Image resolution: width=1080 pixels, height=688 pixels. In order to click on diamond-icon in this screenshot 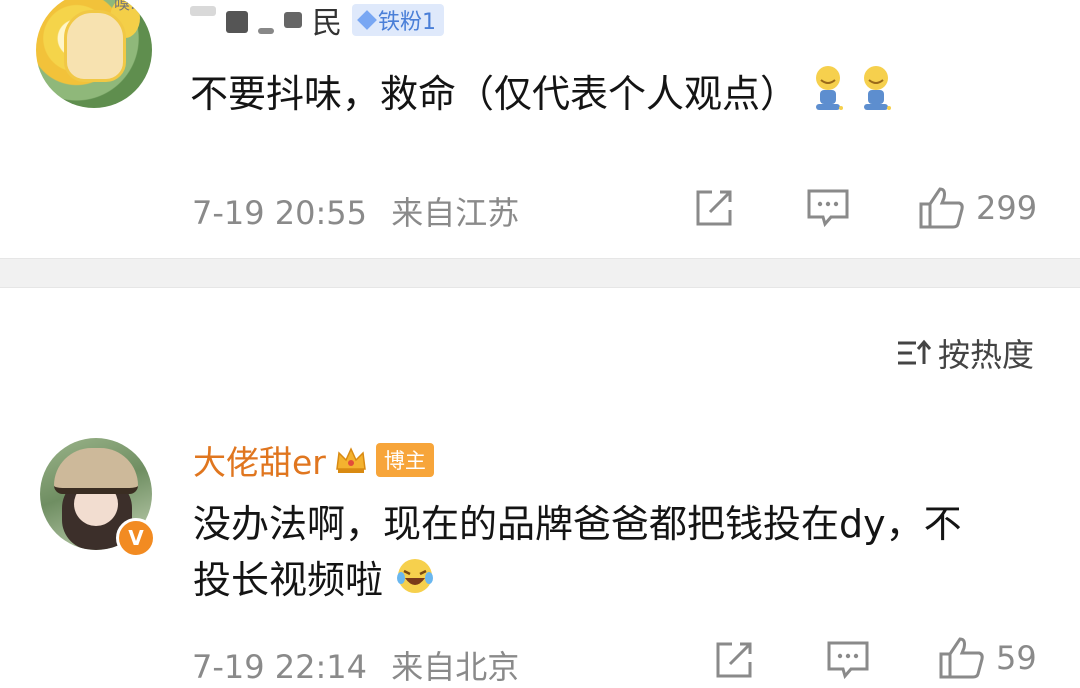, I will do `click(367, 20)`.